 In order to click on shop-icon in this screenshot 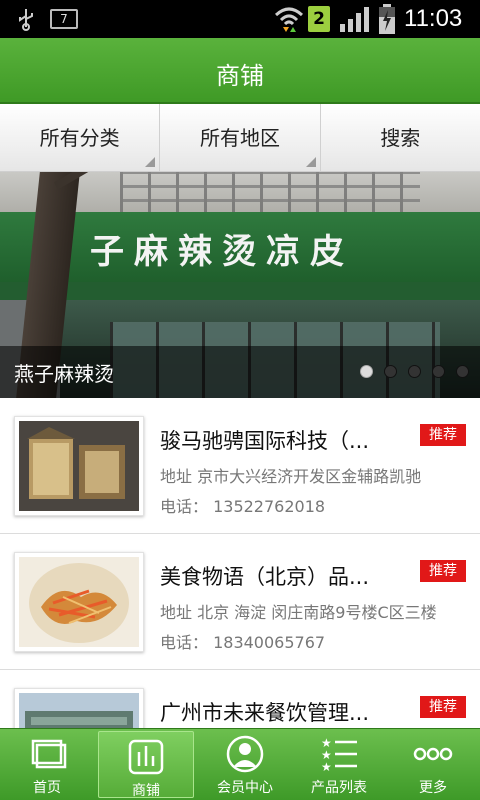, I will do `click(146, 757)`.